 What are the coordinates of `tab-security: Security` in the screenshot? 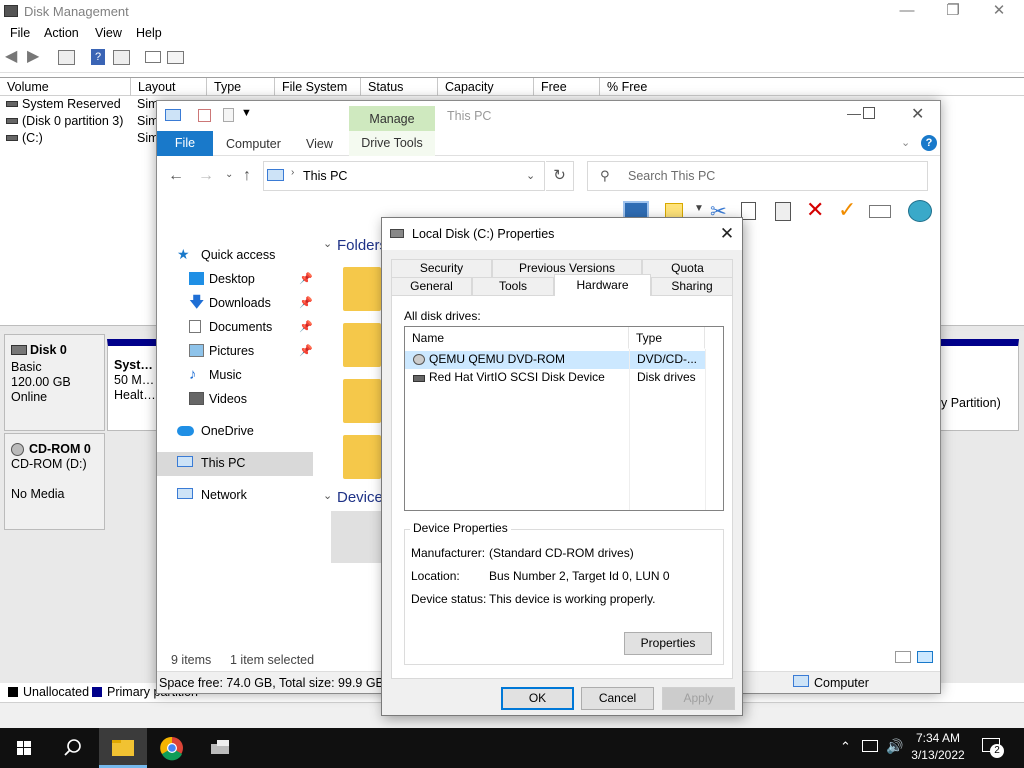 It's located at (441, 268).